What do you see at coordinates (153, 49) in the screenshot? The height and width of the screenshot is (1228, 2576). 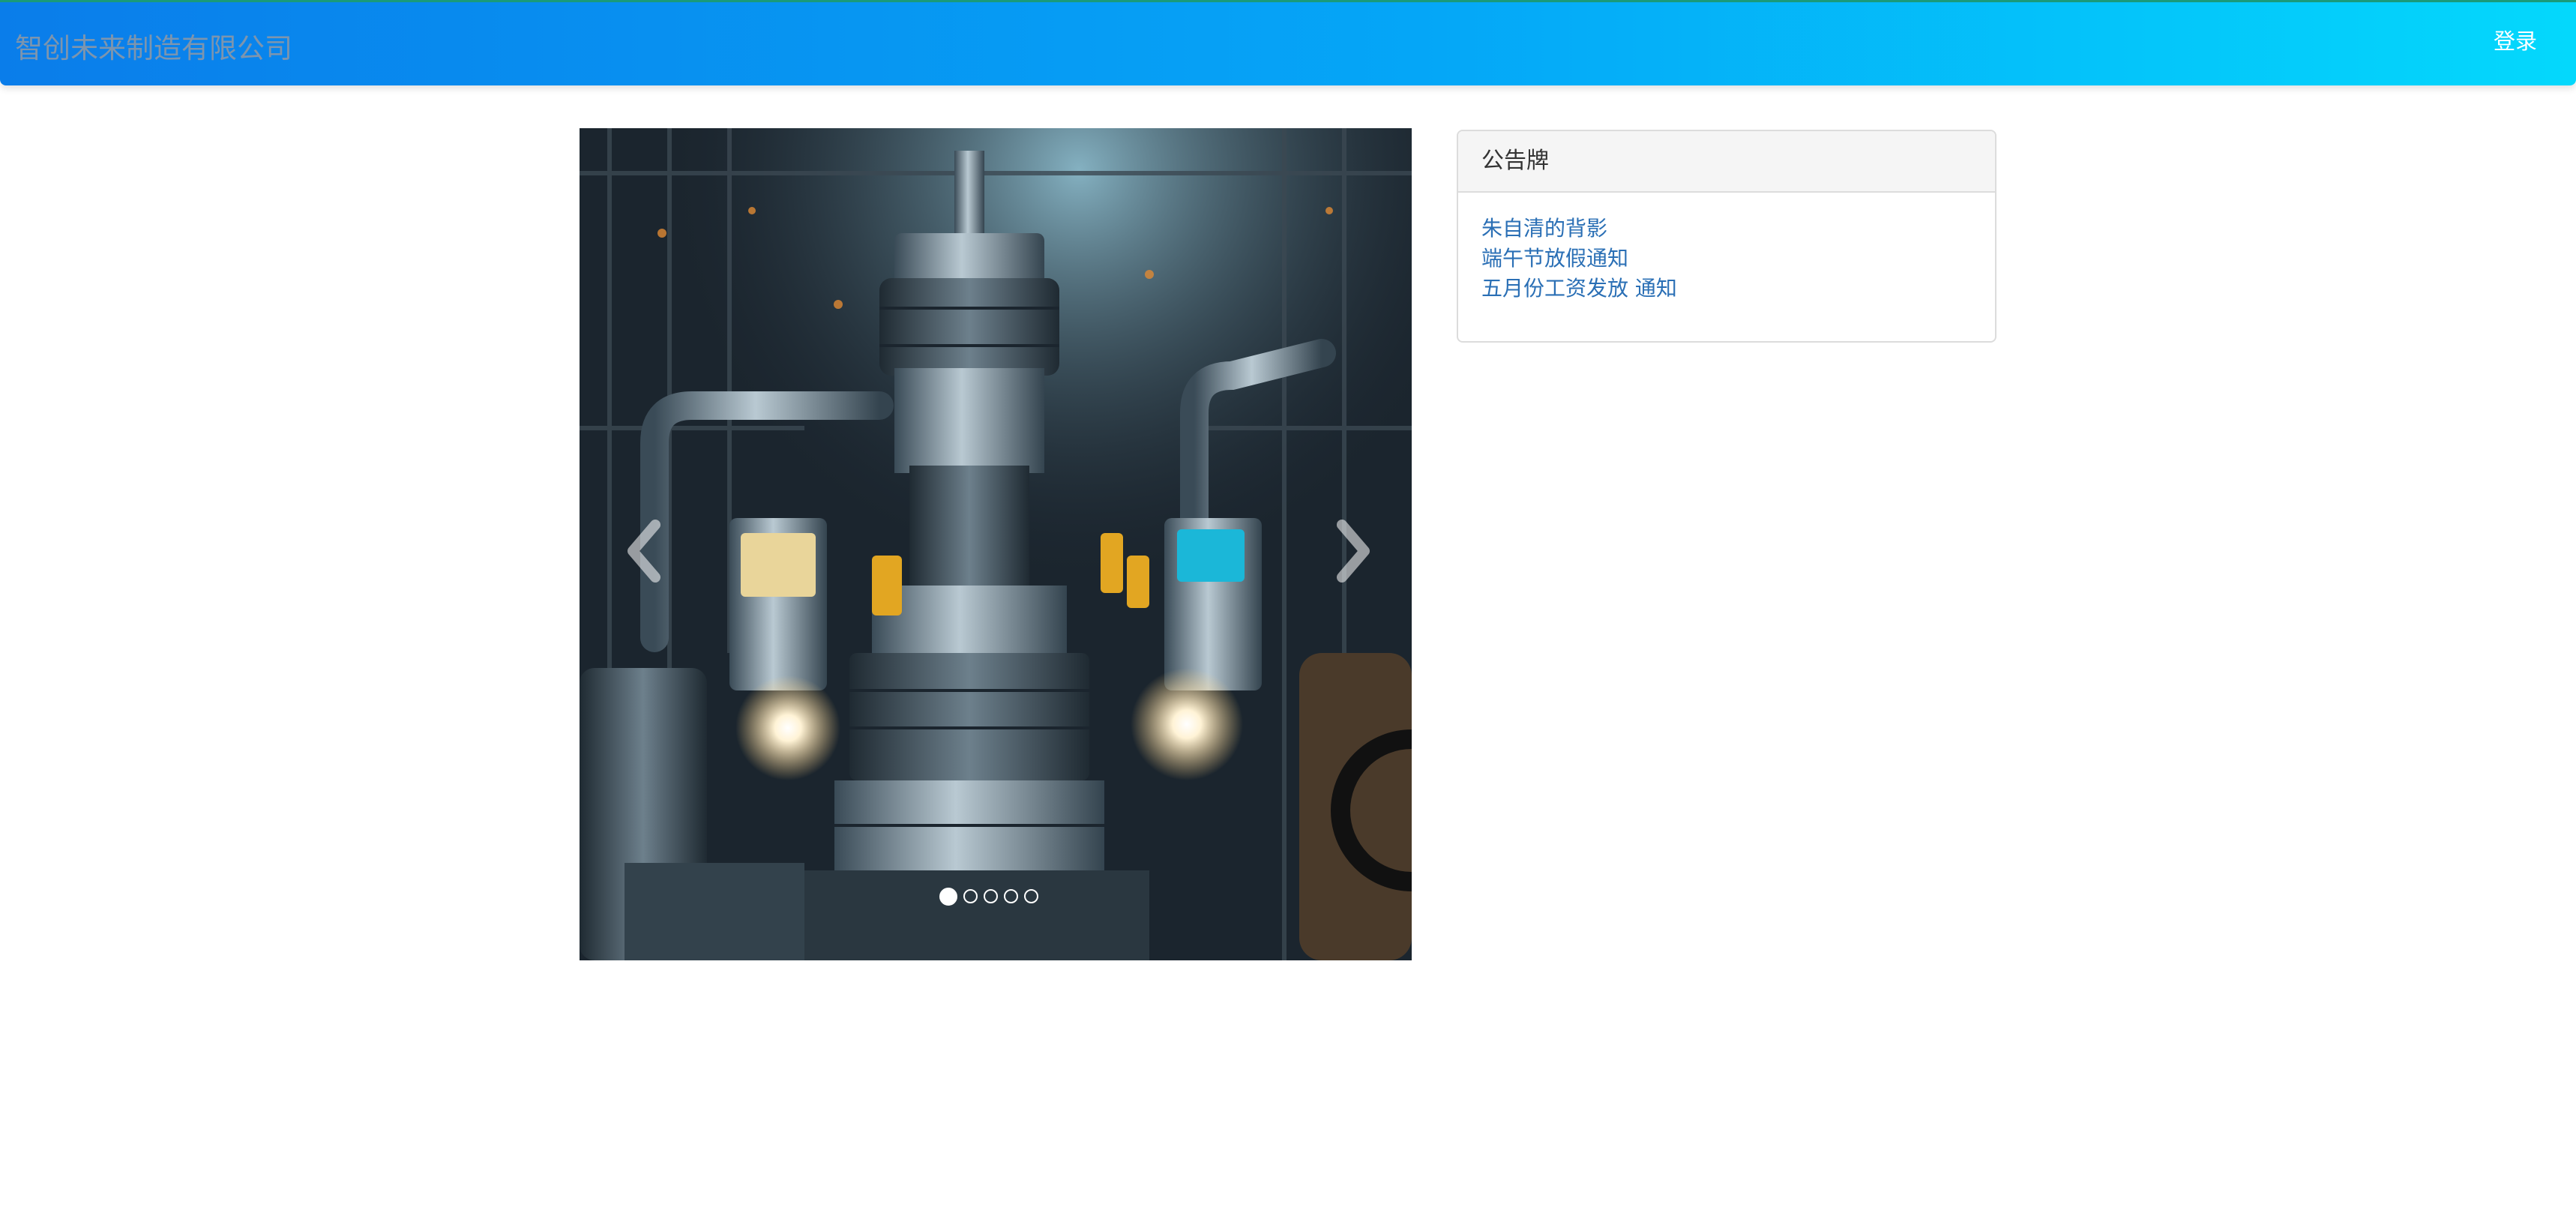 I see `brand-name: 智创未来制造有限公司` at bounding box center [153, 49].